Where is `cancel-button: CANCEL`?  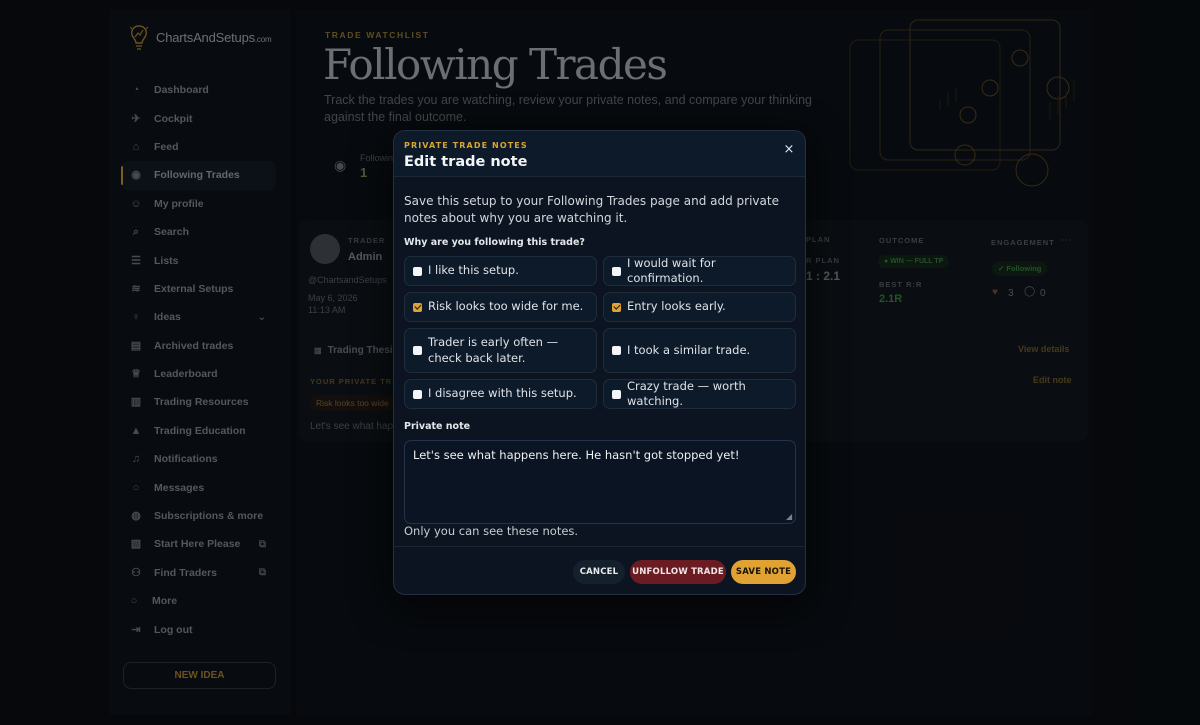
cancel-button: CANCEL is located at coordinates (599, 572).